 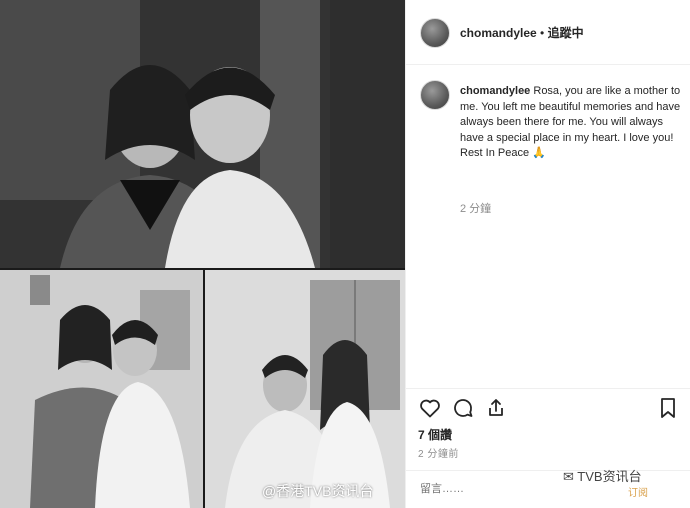 What do you see at coordinates (668, 408) in the screenshot?
I see `bookmark-icon` at bounding box center [668, 408].